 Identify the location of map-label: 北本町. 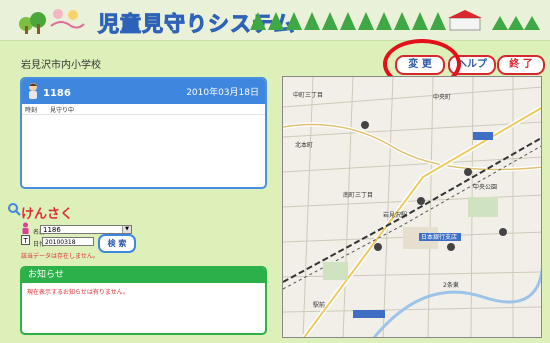
(304, 145).